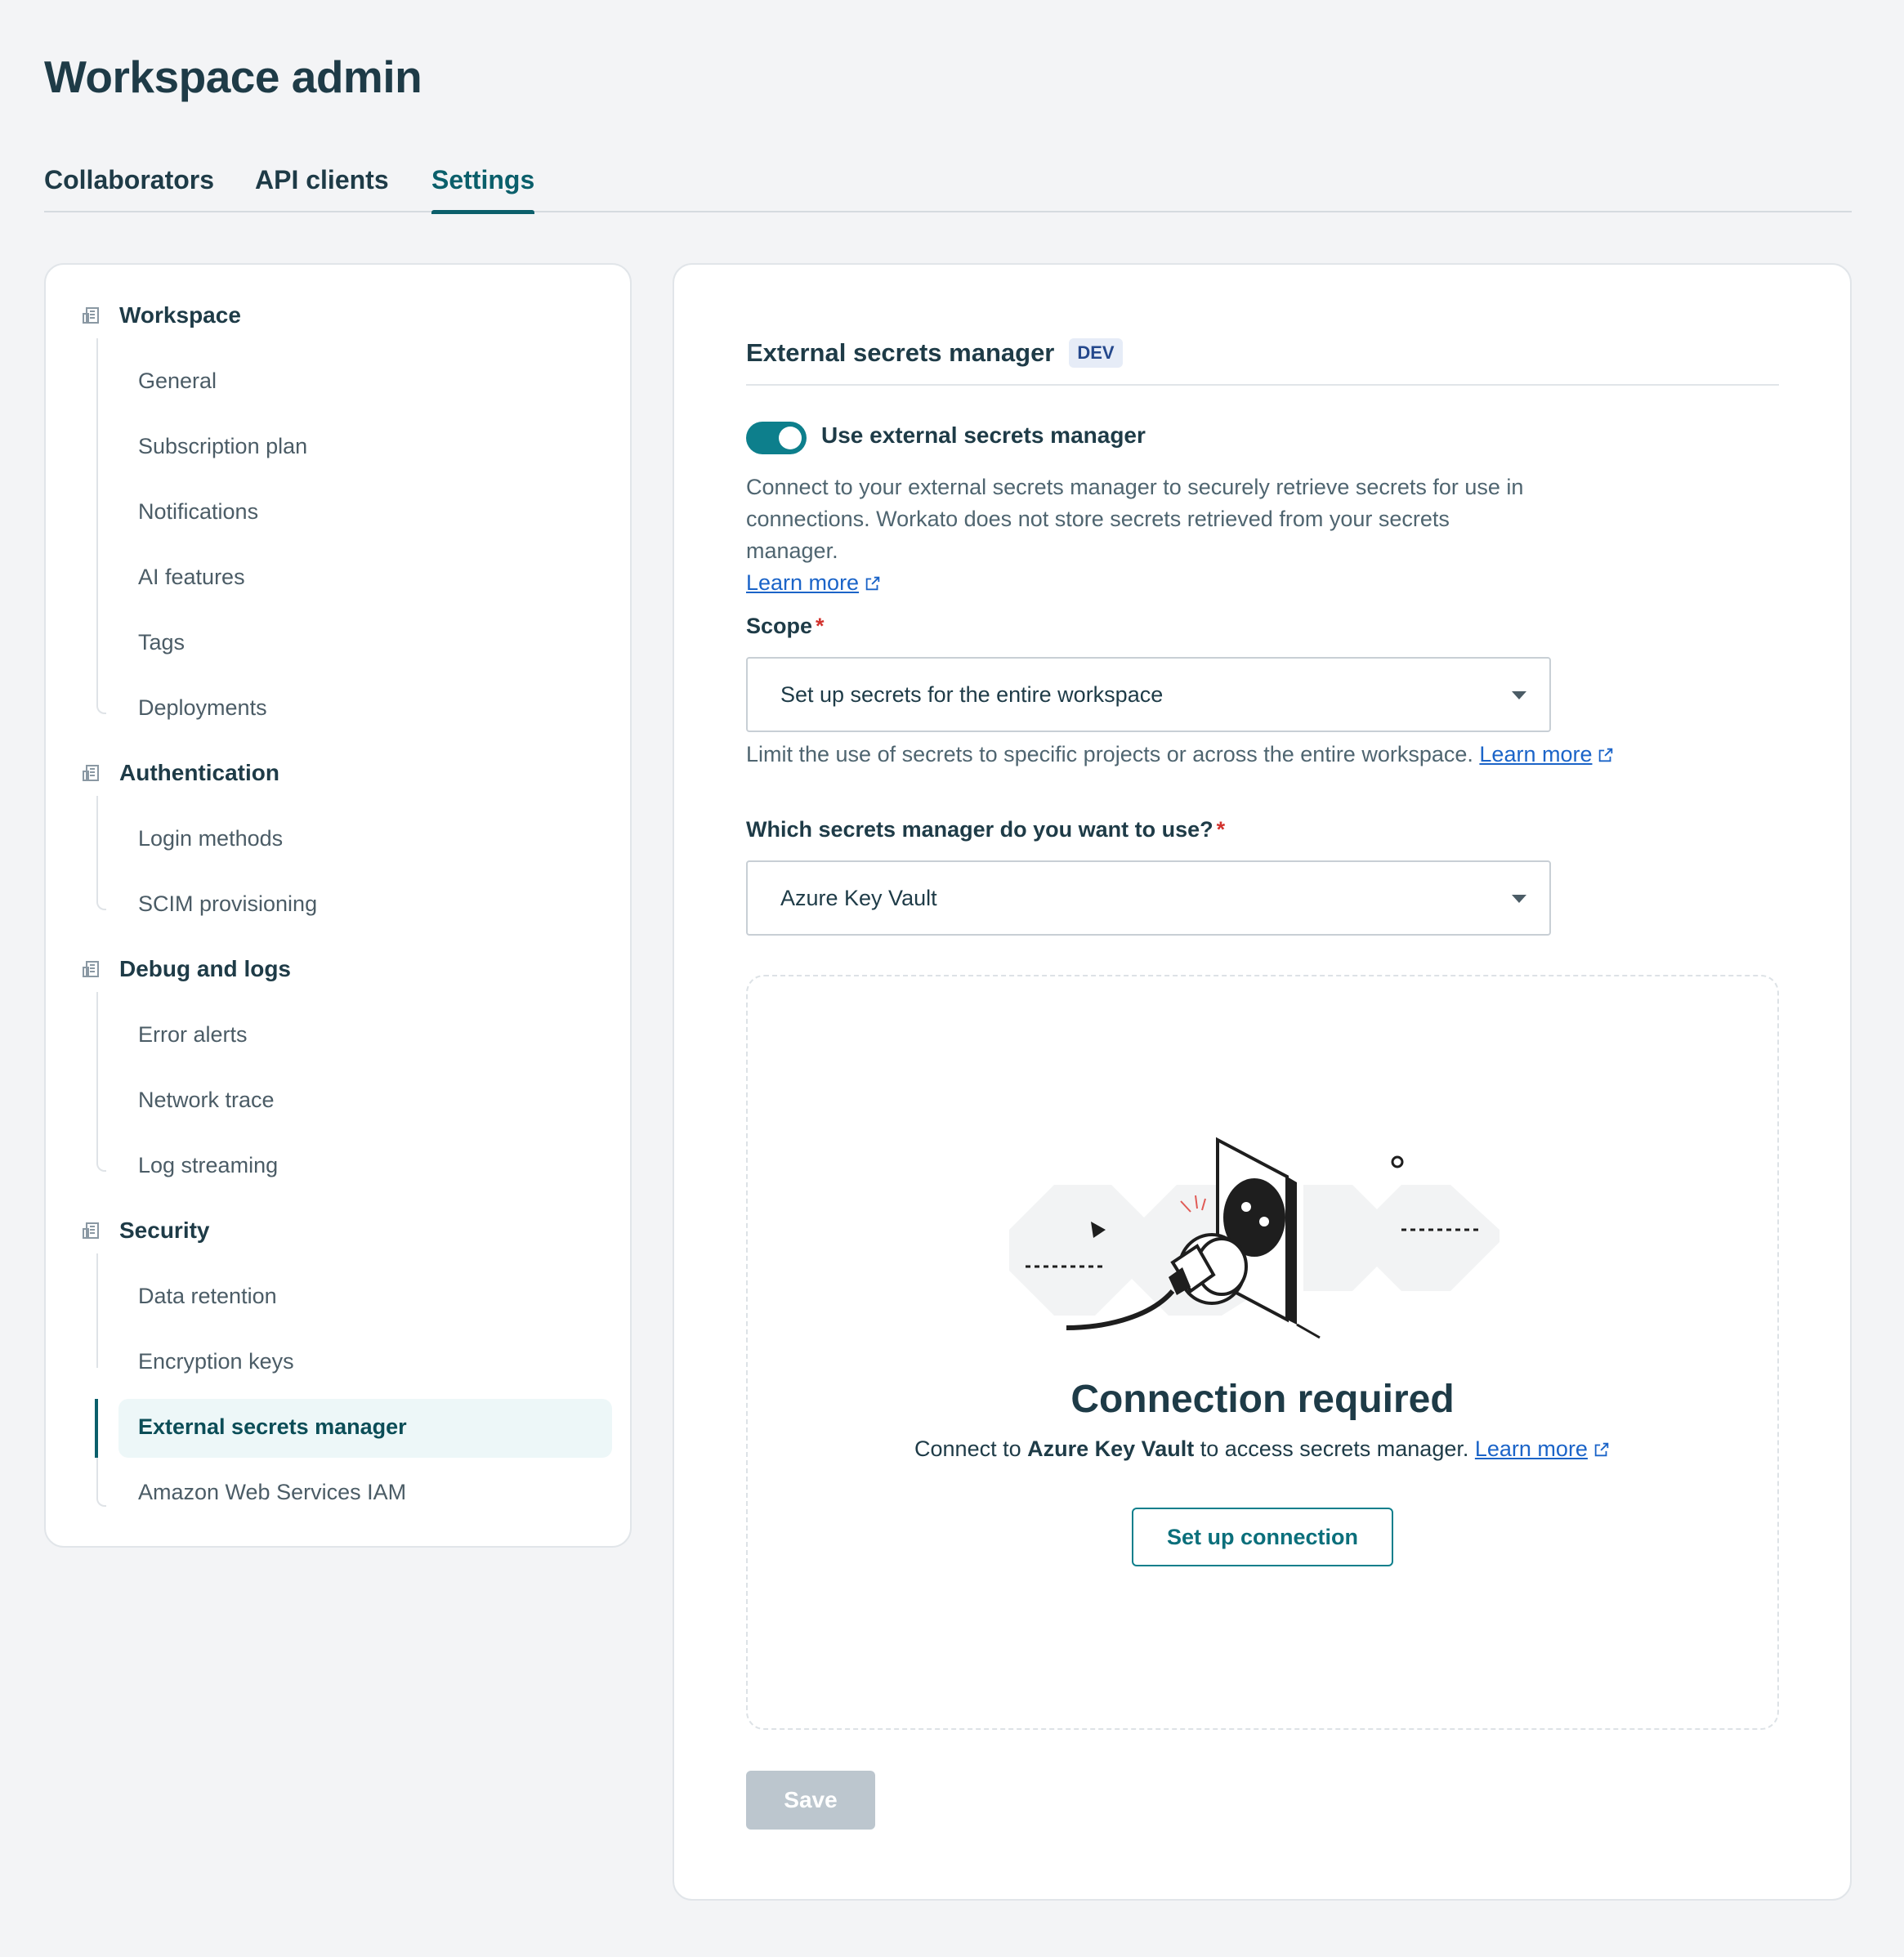 This screenshot has height=1957, width=1904. What do you see at coordinates (776, 438) in the screenshot?
I see `use-external-secrets-toggle` at bounding box center [776, 438].